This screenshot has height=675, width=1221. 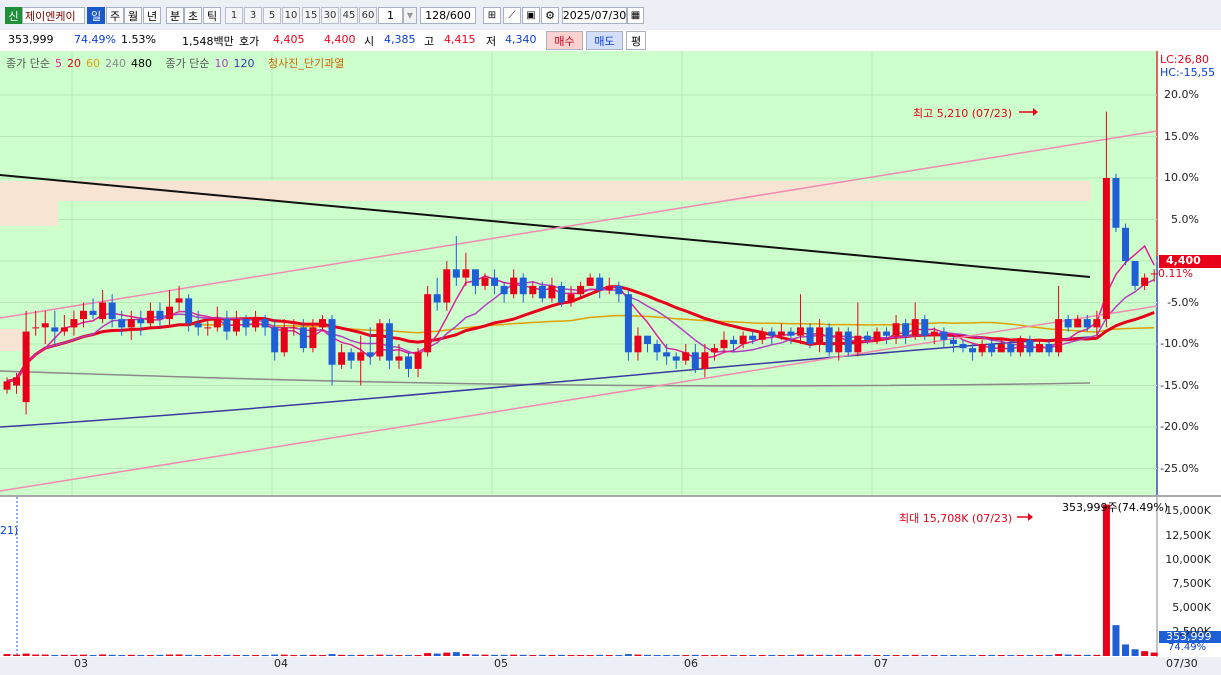 I want to click on period-5: 초, so click(x=193, y=15).